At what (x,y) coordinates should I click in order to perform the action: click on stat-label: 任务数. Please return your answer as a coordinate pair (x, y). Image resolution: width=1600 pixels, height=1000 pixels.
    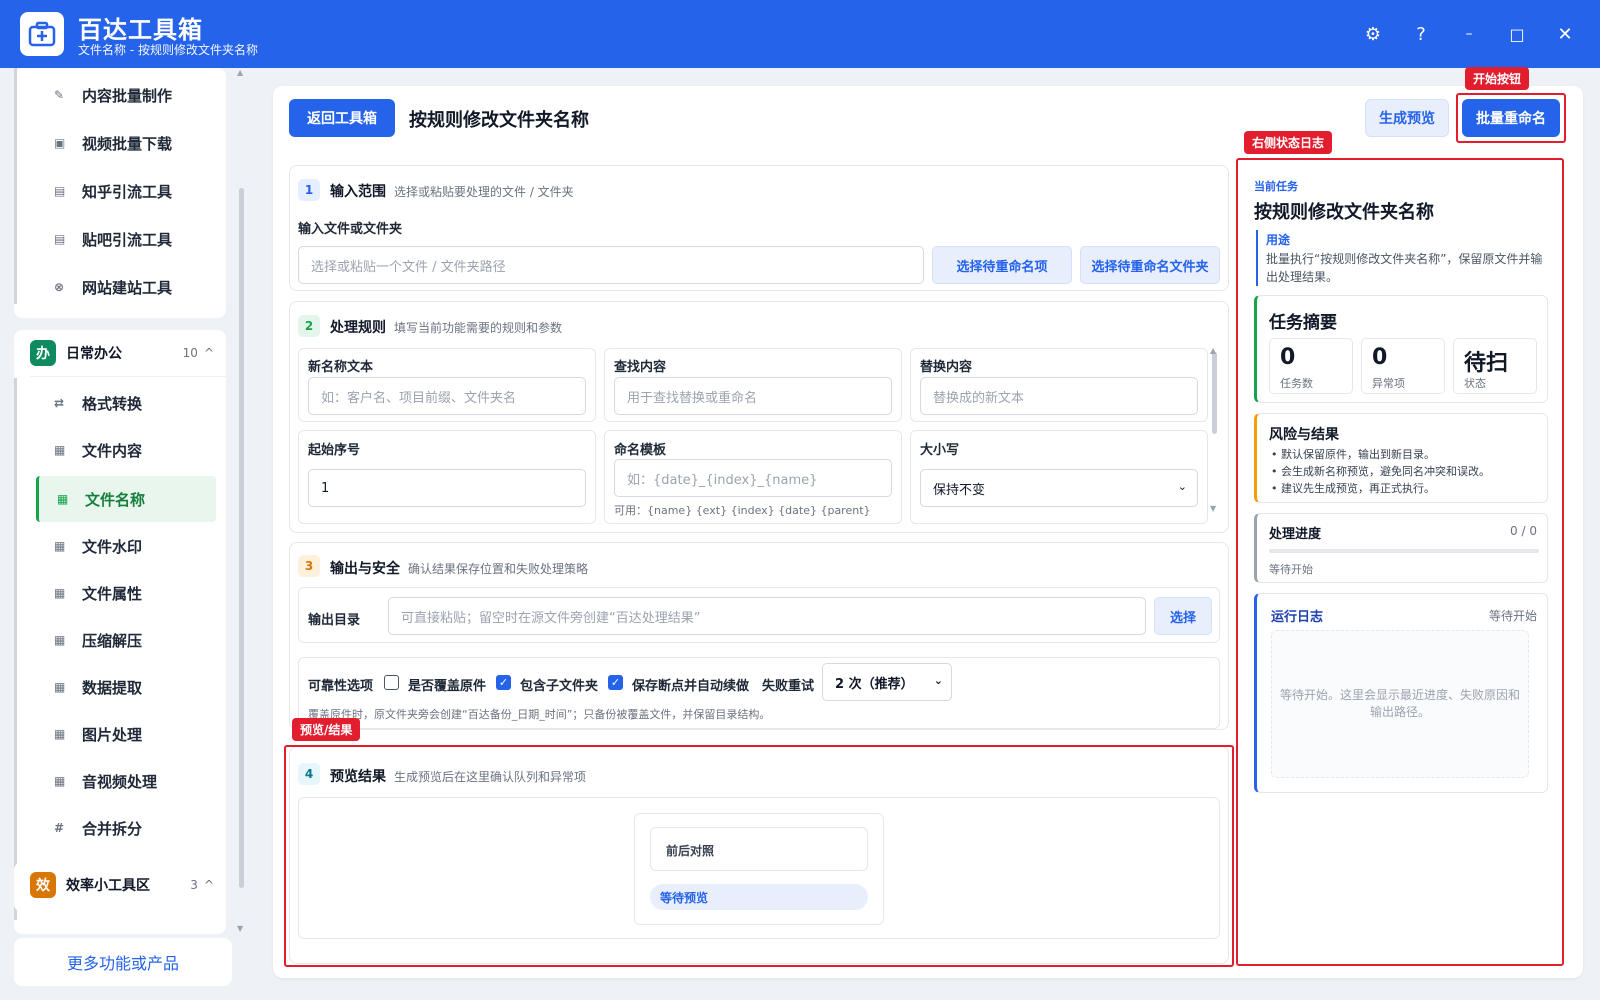
    Looking at the image, I should click on (1296, 383).